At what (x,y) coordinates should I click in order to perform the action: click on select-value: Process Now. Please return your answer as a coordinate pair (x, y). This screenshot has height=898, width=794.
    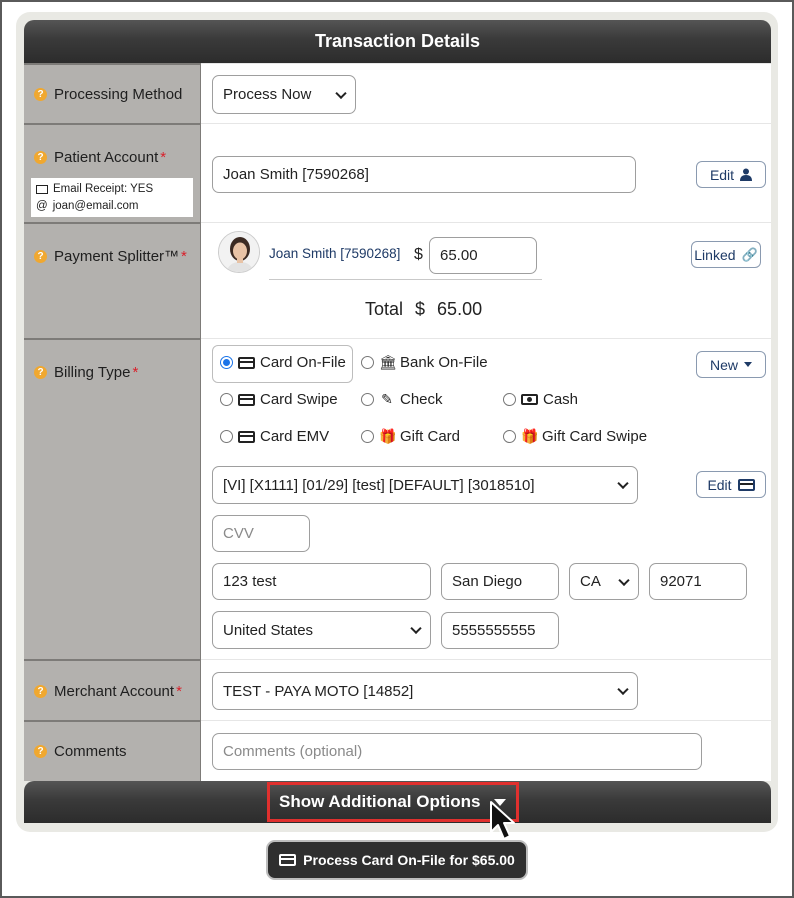
    Looking at the image, I should click on (267, 94).